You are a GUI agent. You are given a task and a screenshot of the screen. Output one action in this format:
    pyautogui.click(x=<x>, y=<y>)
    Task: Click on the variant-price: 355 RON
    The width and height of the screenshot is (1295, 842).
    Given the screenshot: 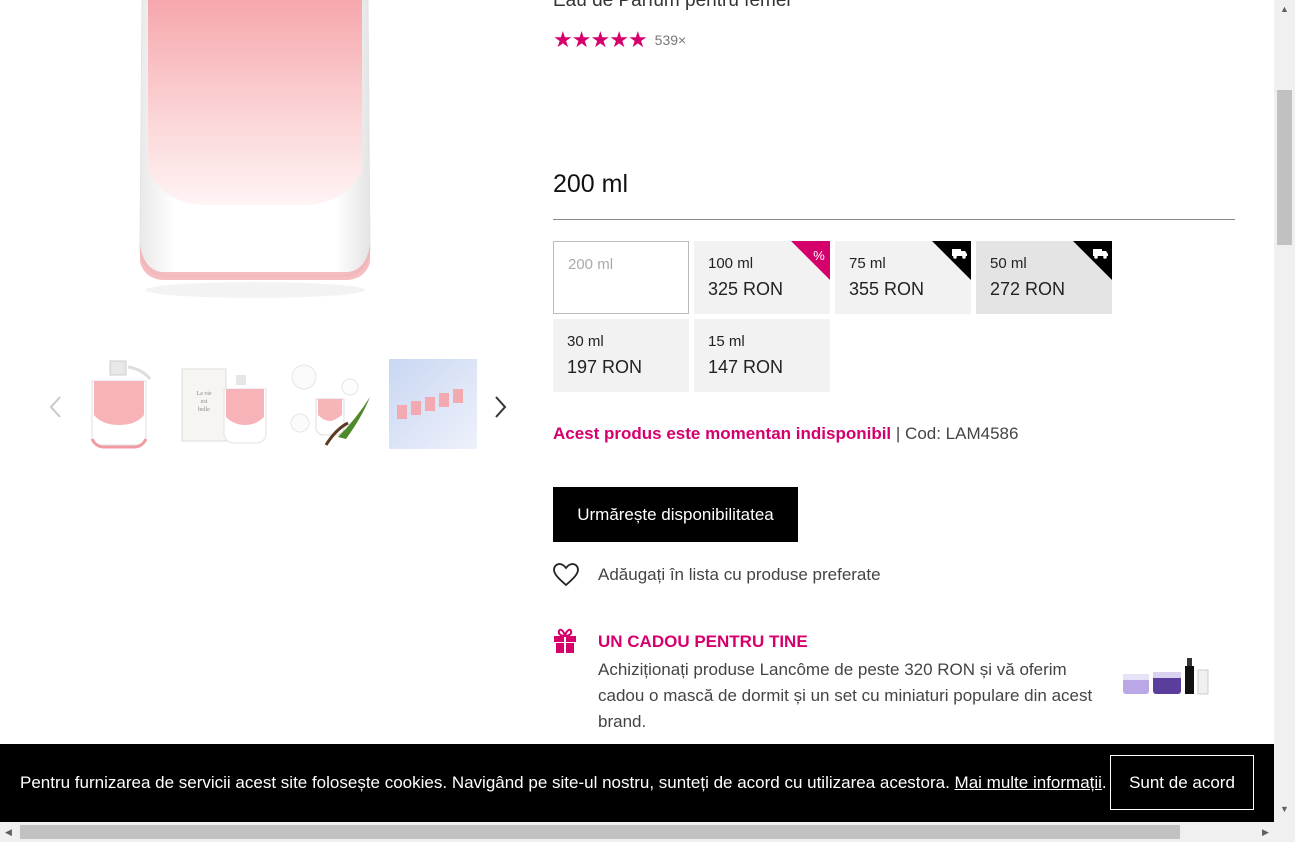 What is the action you would take?
    pyautogui.click(x=887, y=289)
    